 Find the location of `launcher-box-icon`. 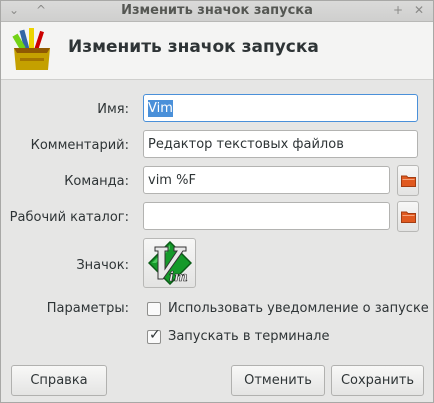

launcher-box-icon is located at coordinates (31, 49).